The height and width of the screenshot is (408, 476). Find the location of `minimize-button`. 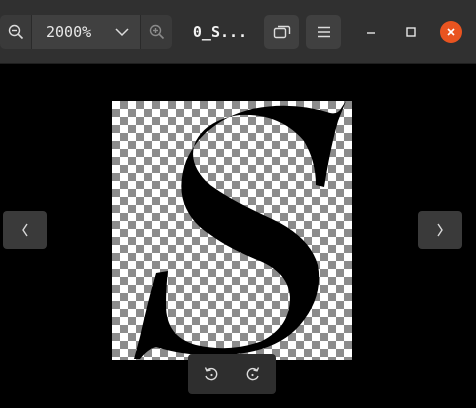

minimize-button is located at coordinates (371, 32).